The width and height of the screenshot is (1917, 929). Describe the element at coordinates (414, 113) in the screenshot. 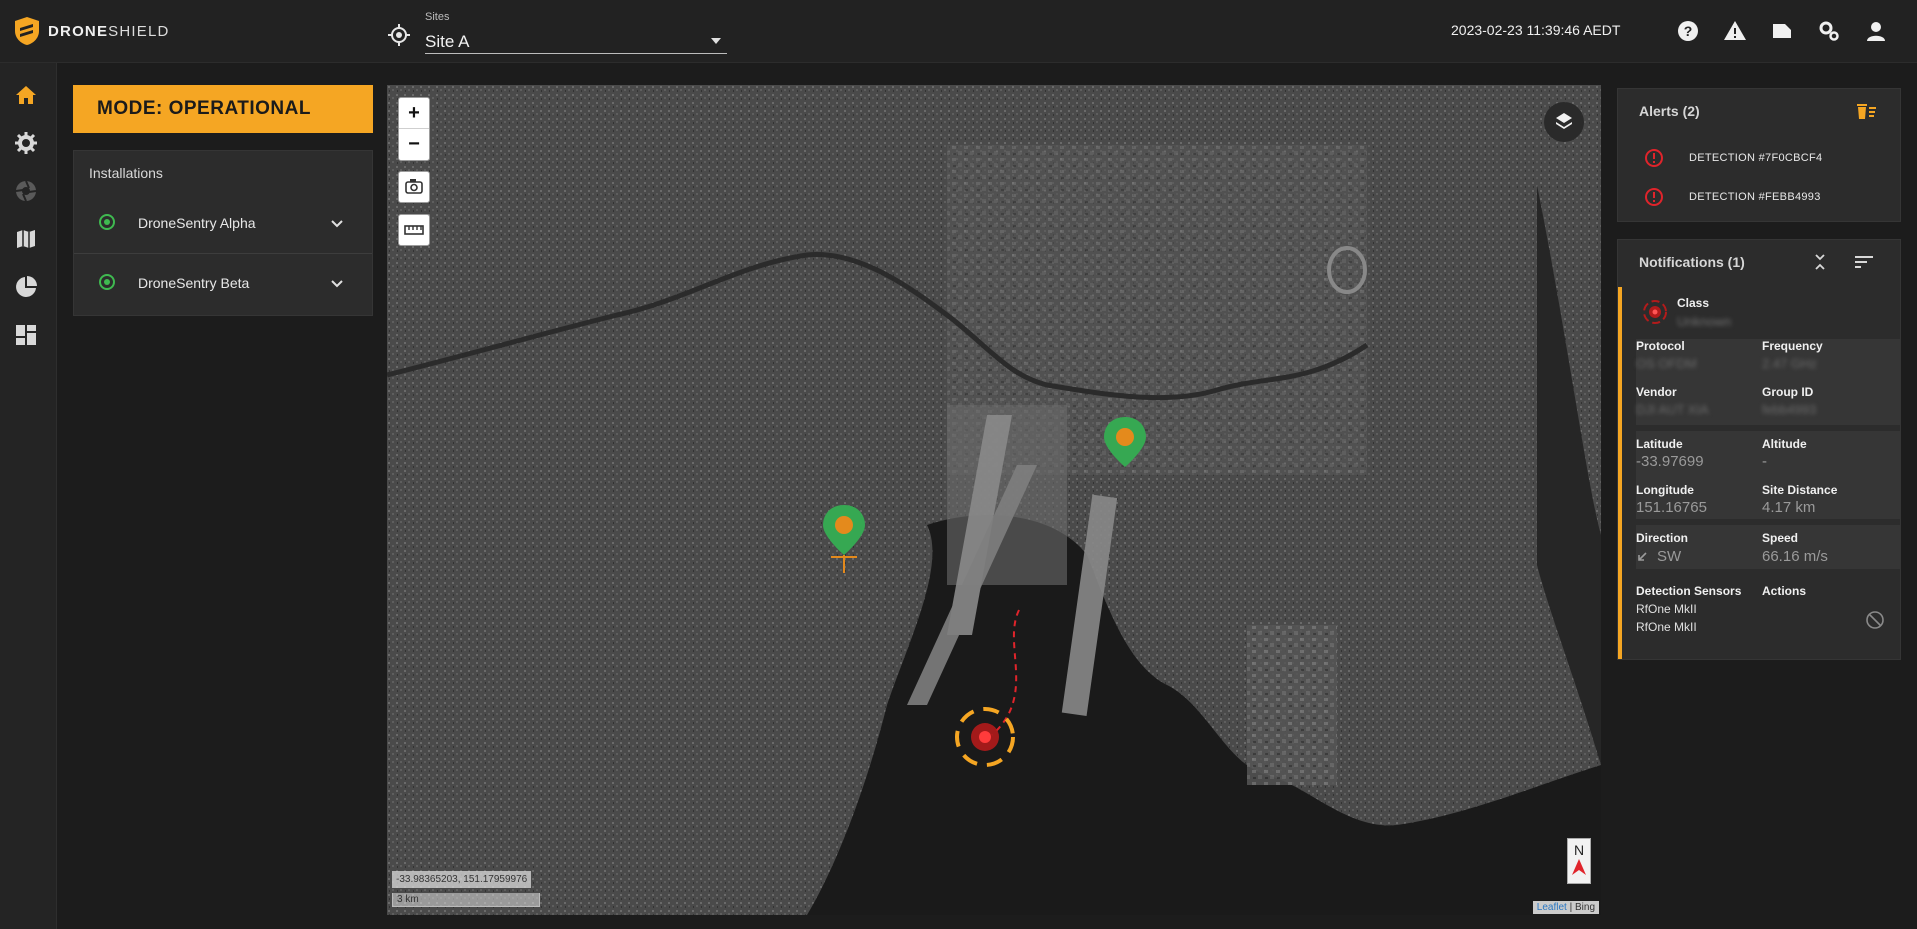

I see `zoom-in-button: +` at that location.